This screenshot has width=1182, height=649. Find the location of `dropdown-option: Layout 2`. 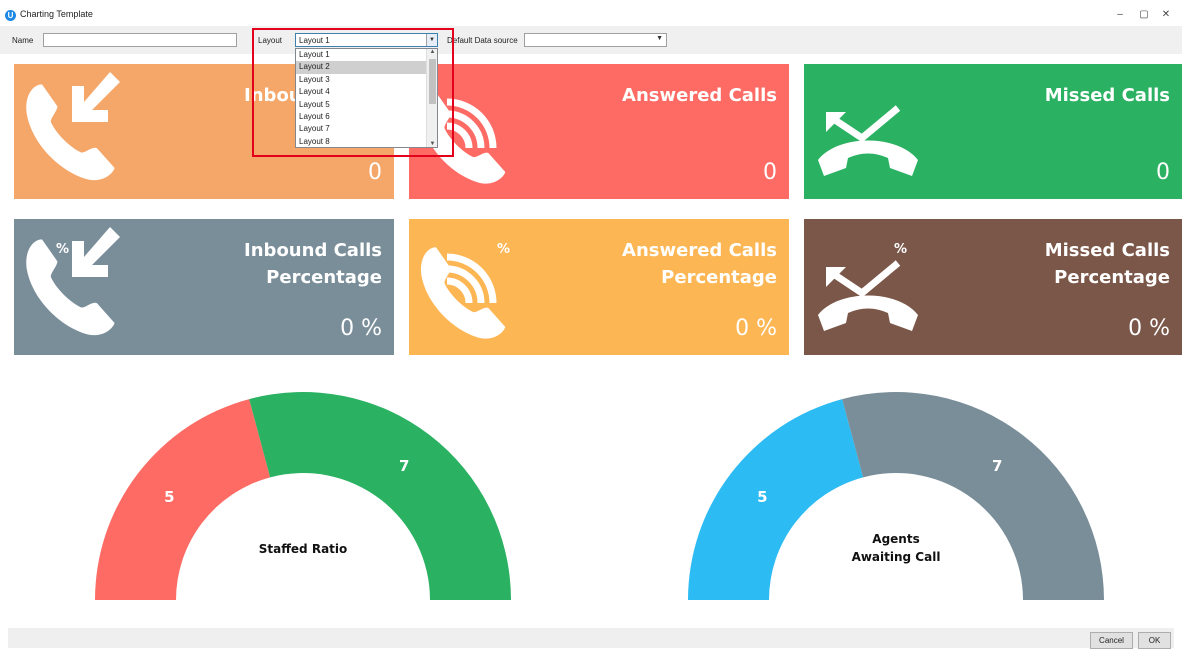

dropdown-option: Layout 2 is located at coordinates (366, 67).